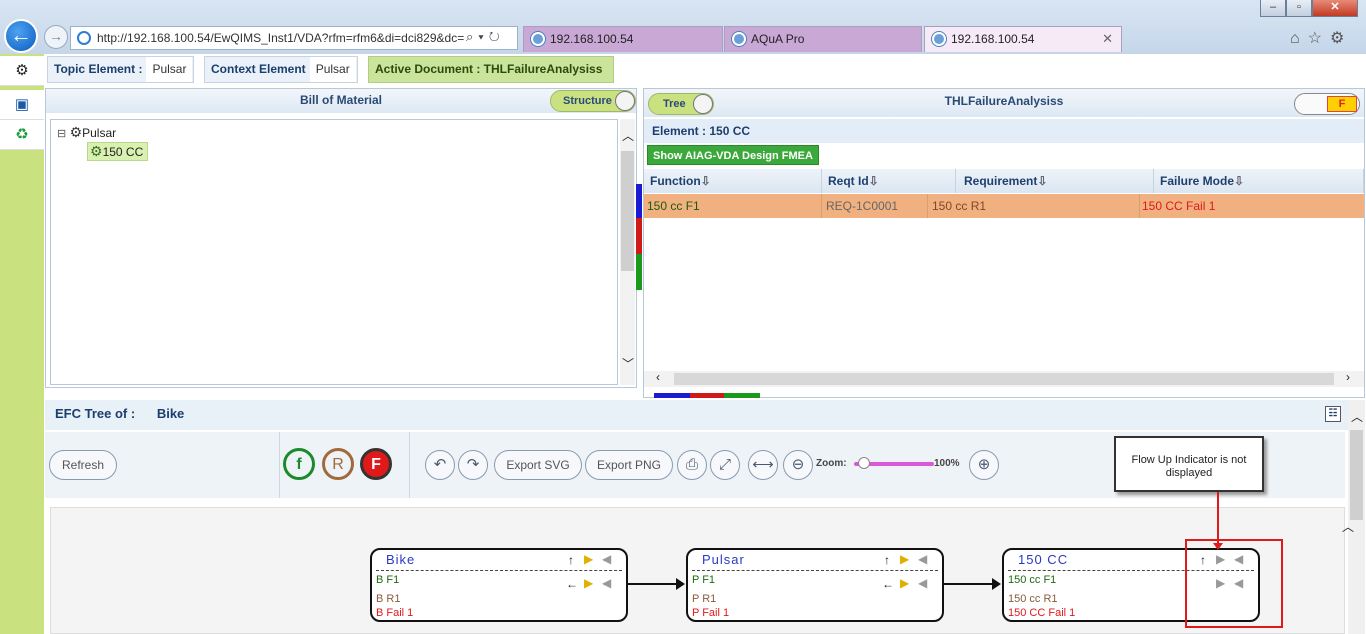 Image resolution: width=1366 pixels, height=634 pixels. I want to click on requirement-filter-button: R, so click(338, 464).